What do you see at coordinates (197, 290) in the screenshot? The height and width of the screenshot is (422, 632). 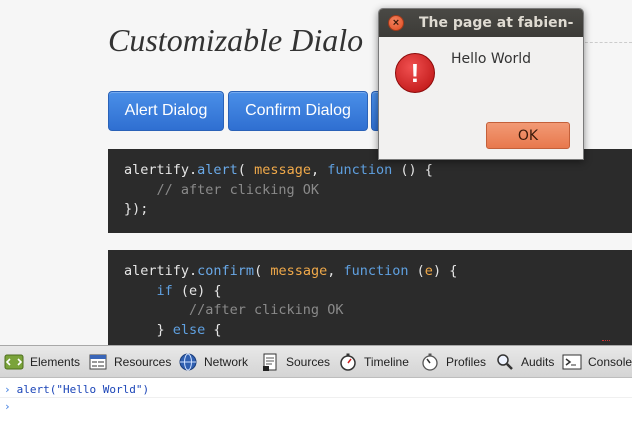 I see `code-token: (e) {` at bounding box center [197, 290].